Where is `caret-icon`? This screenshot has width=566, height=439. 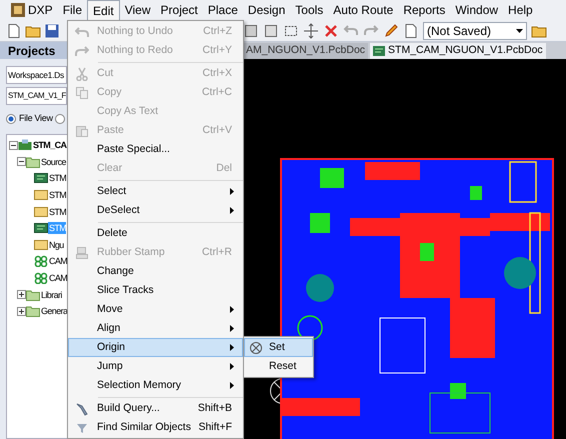 caret-icon is located at coordinates (519, 30).